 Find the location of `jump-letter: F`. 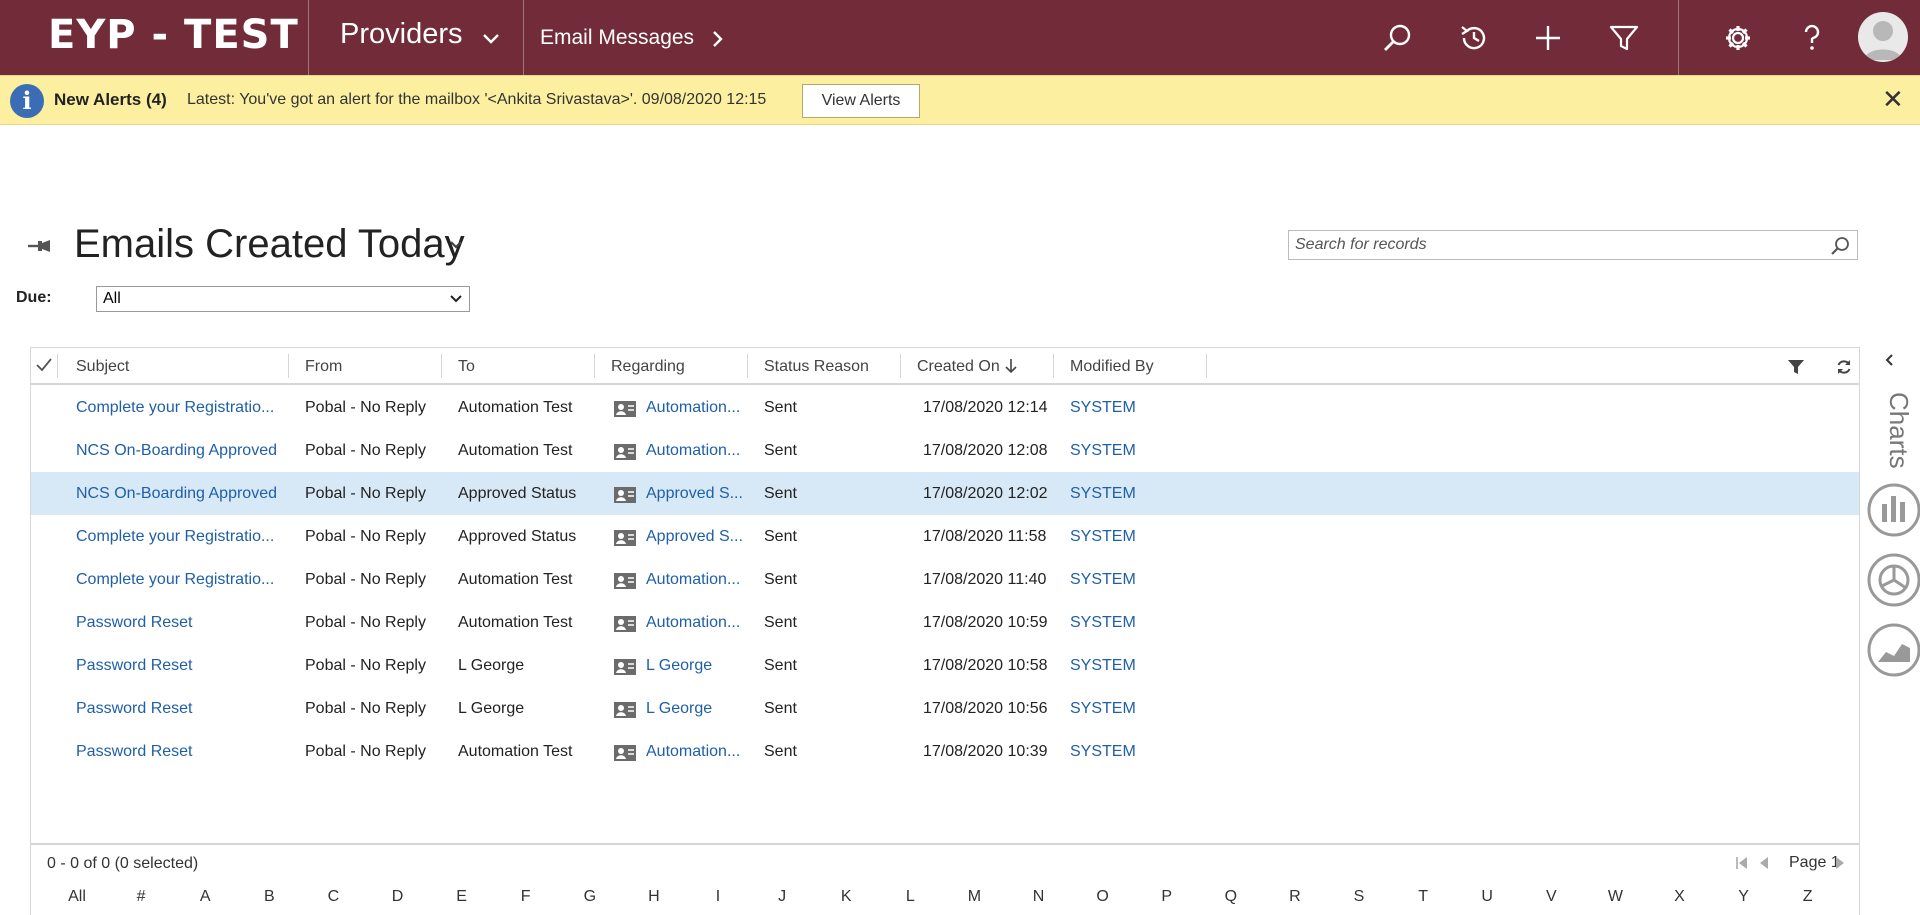

jump-letter: F is located at coordinates (526, 897).